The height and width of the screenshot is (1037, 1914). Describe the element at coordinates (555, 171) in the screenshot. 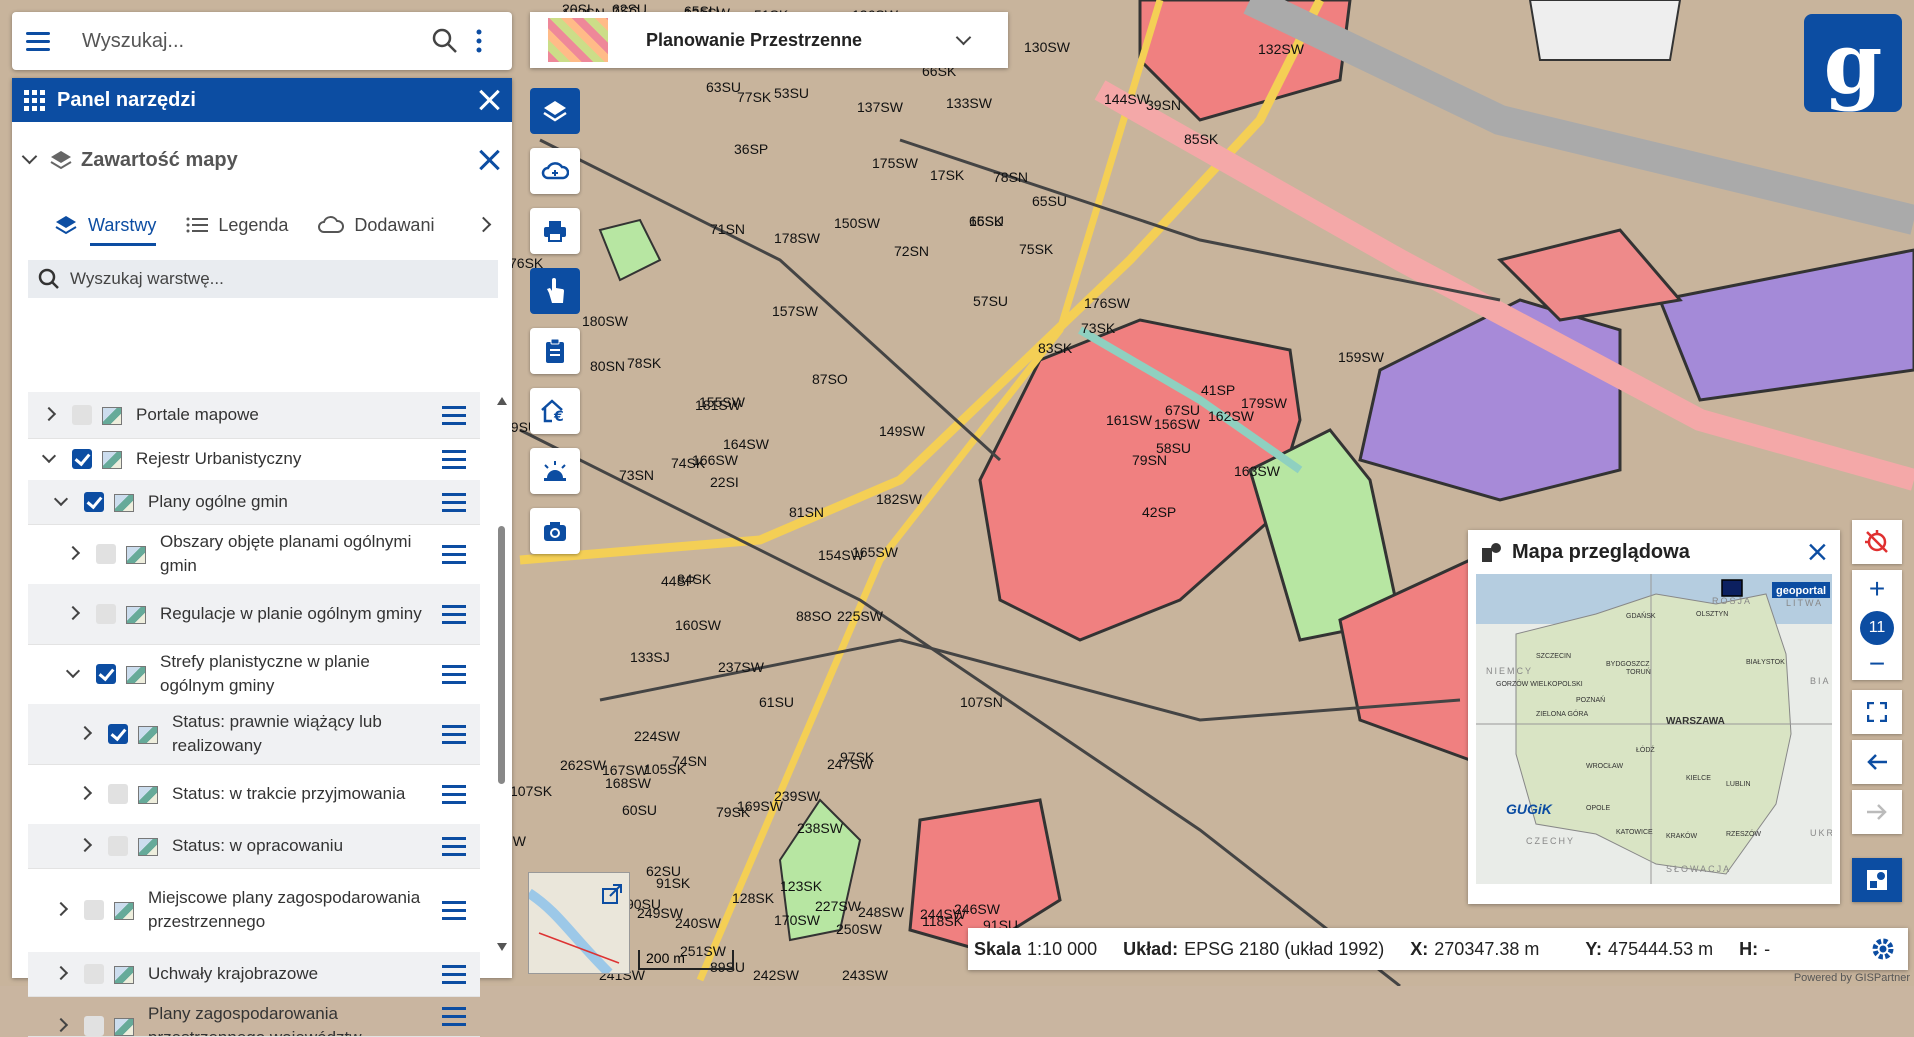

I see `add-data-button` at that location.